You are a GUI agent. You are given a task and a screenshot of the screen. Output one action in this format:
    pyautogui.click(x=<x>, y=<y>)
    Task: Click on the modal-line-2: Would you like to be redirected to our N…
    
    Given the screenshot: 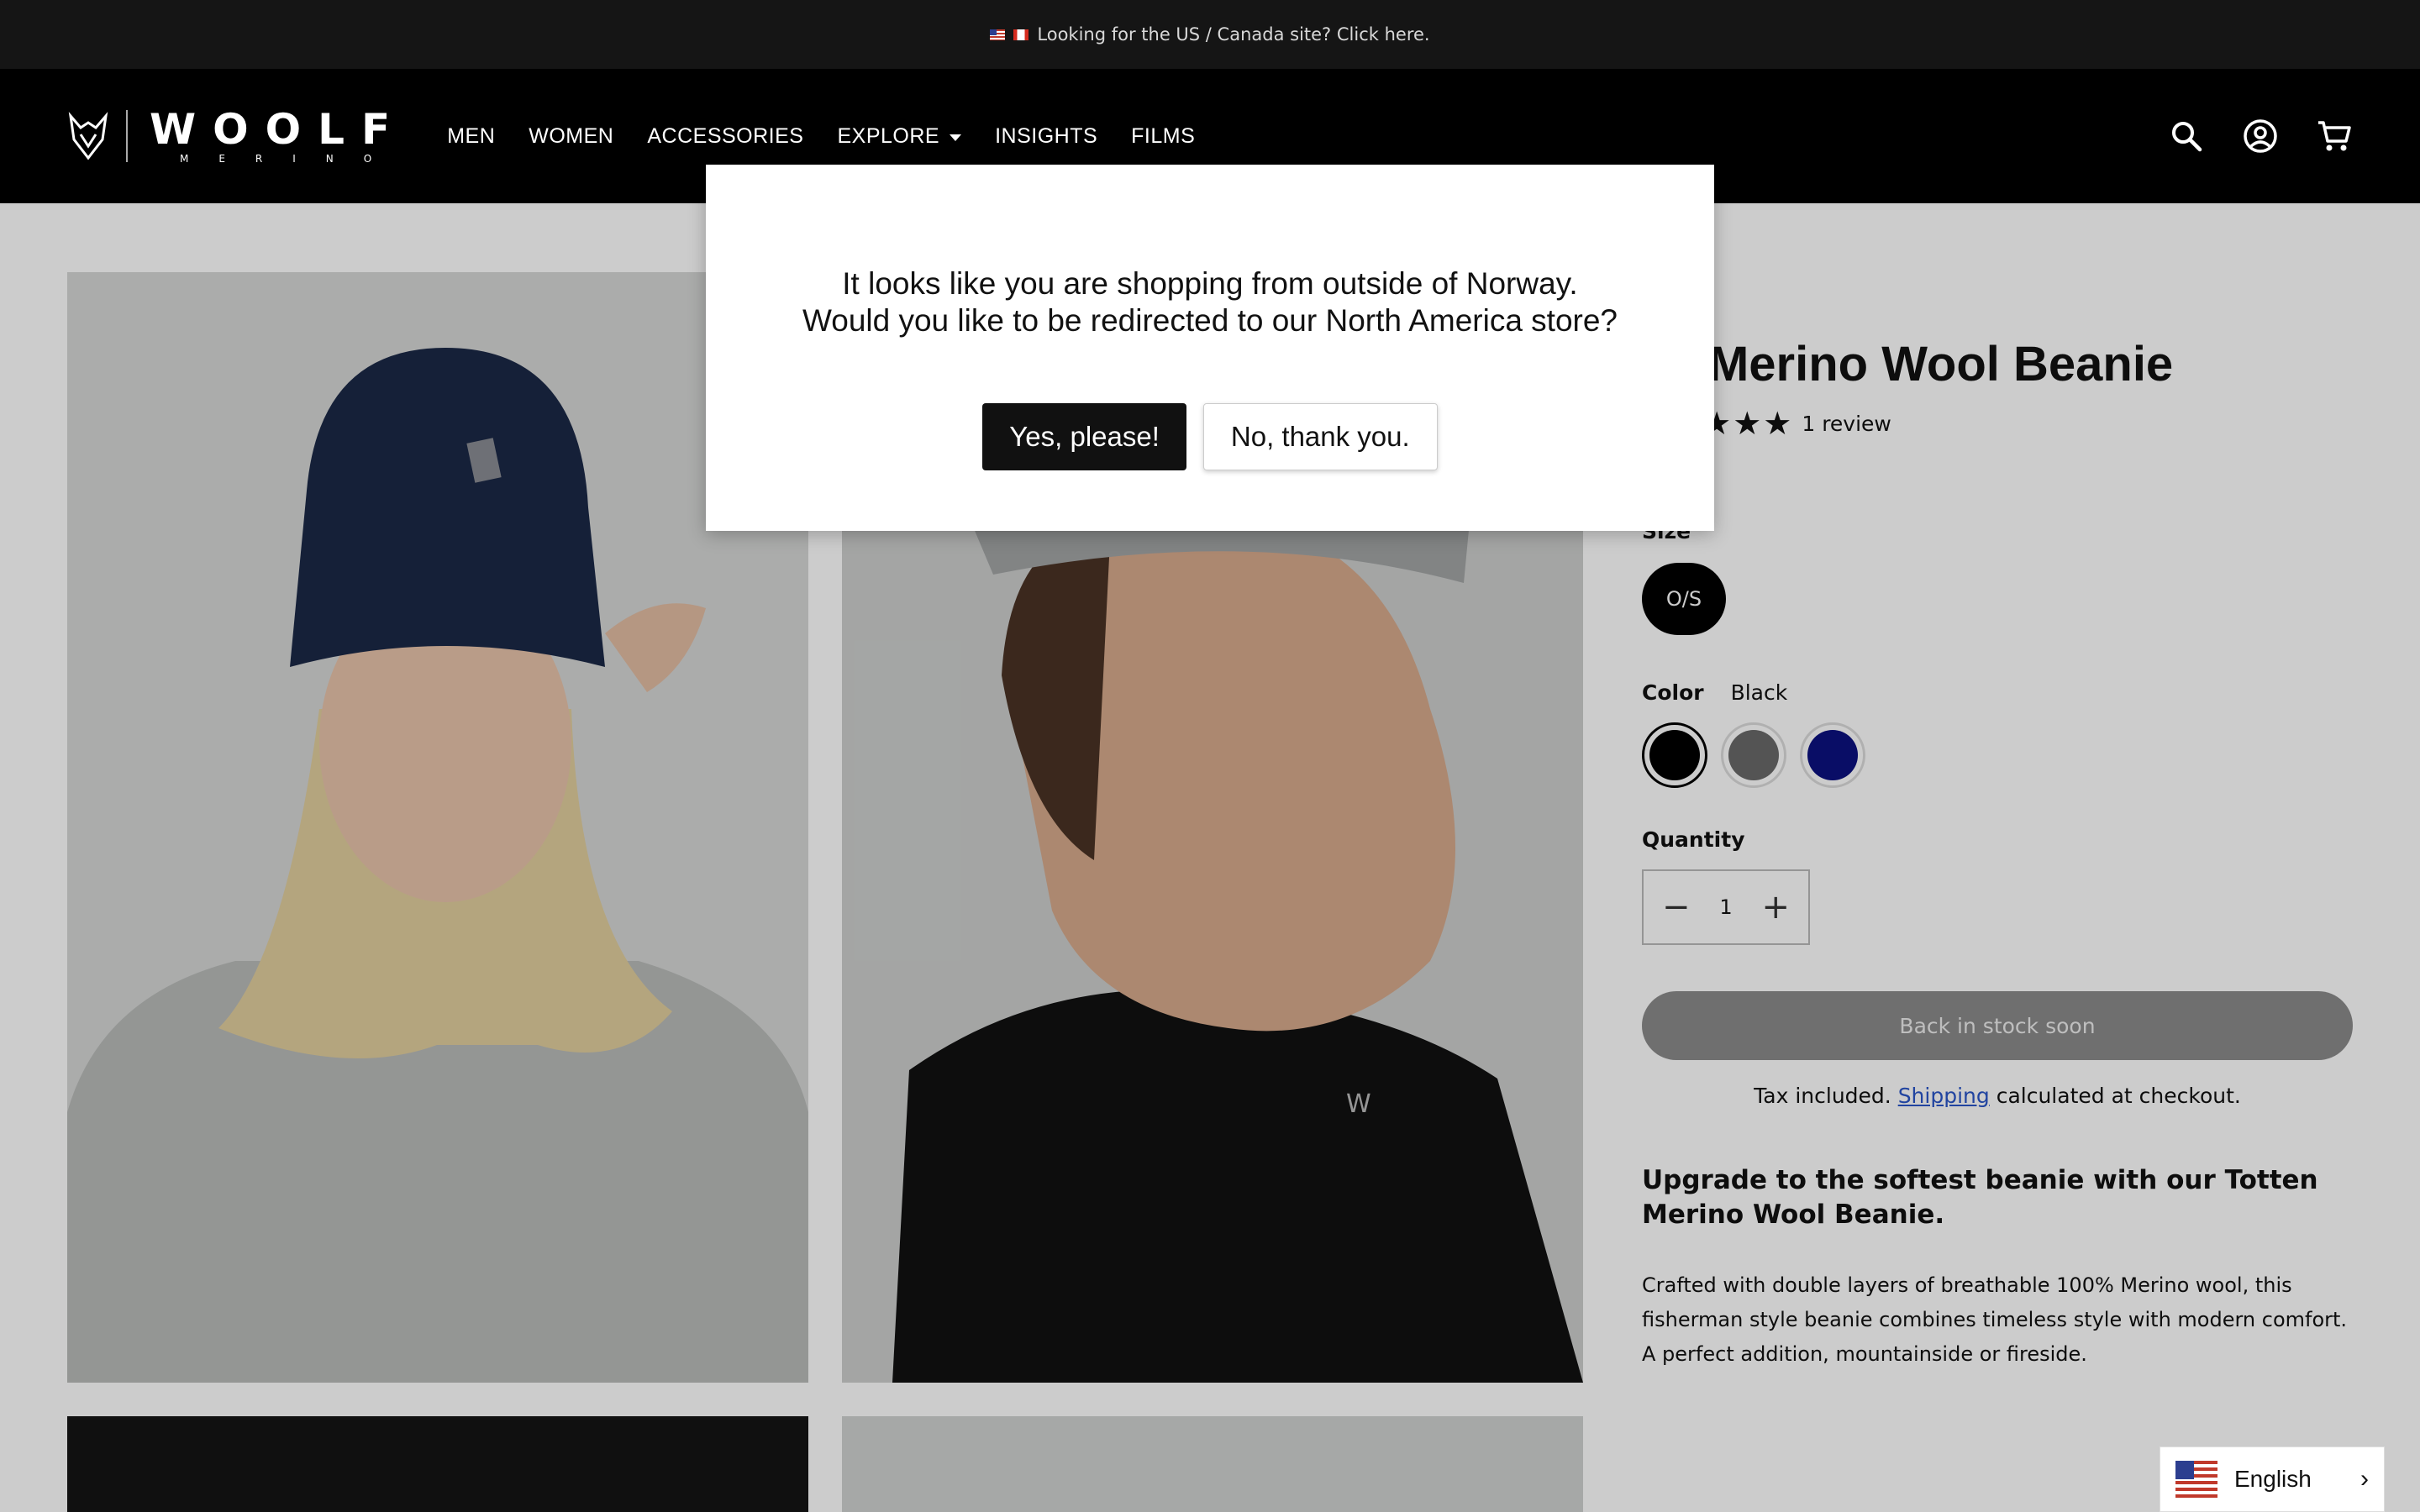 What is the action you would take?
    pyautogui.click(x=1210, y=320)
    